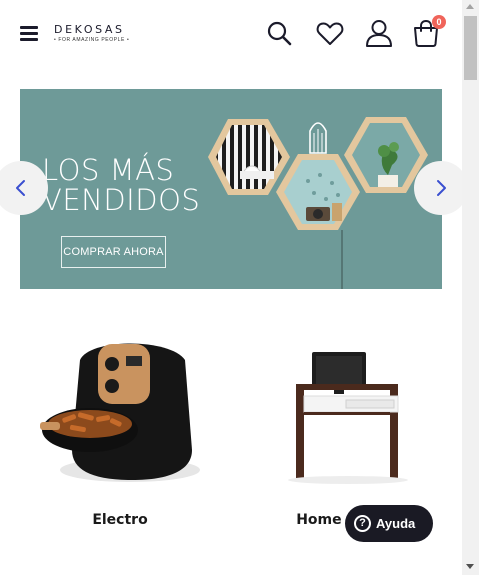 The image size is (479, 575). Describe the element at coordinates (348, 418) in the screenshot. I see `desk-image` at that location.